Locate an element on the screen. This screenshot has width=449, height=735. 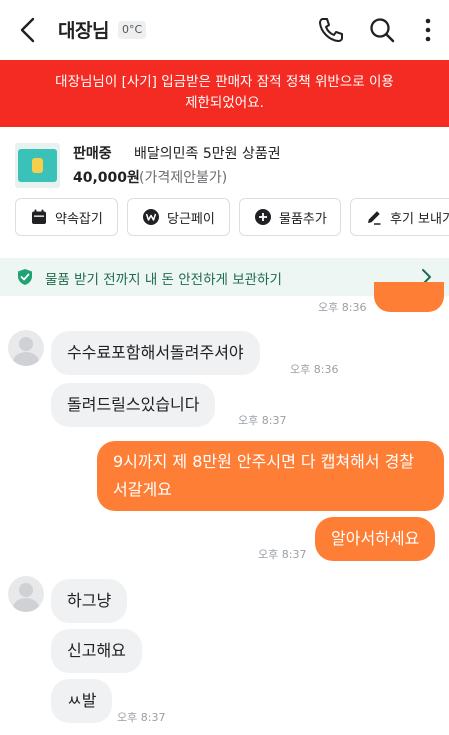
incoming-message-bubble: 수수료포함해서돌려주셔야 is located at coordinates (155, 353).